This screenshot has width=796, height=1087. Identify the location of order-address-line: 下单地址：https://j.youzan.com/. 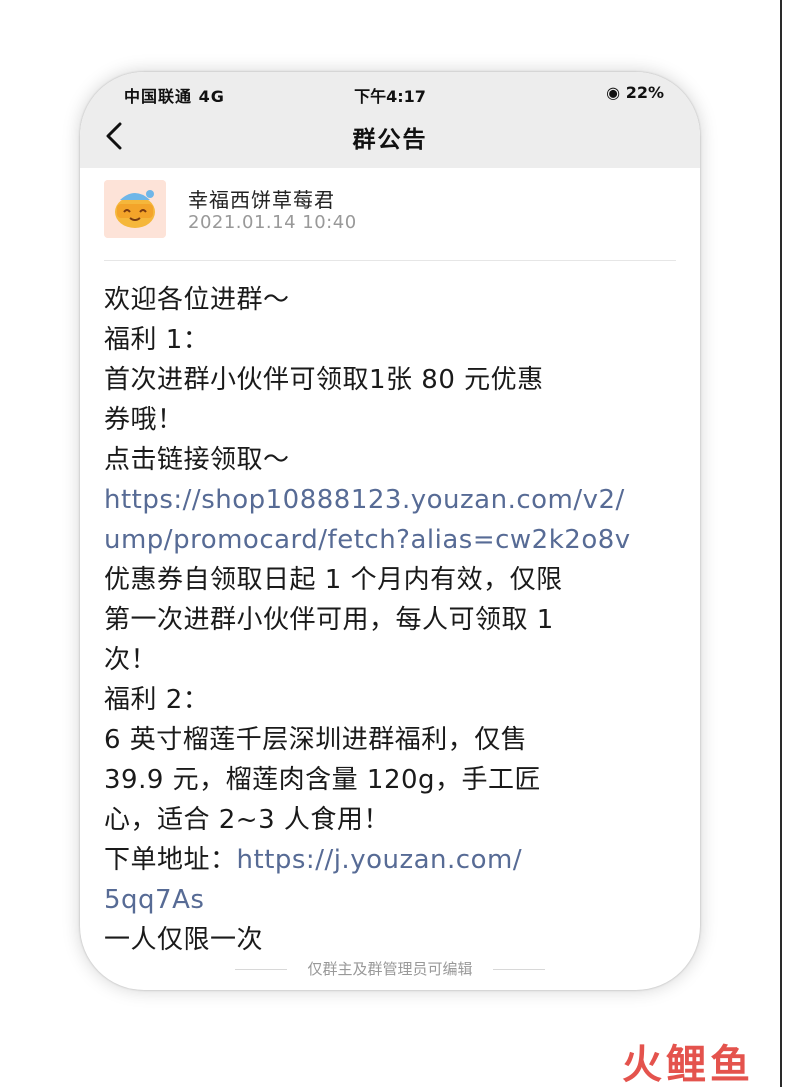
(394, 860).